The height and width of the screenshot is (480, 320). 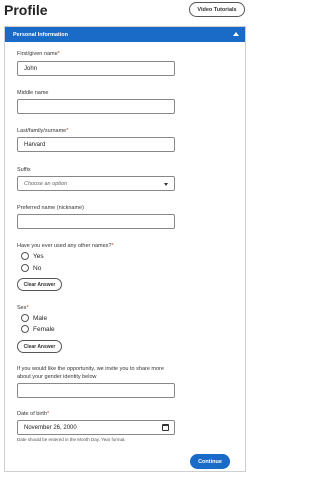 I want to click on last-name-input: Harvard, so click(x=96, y=144).